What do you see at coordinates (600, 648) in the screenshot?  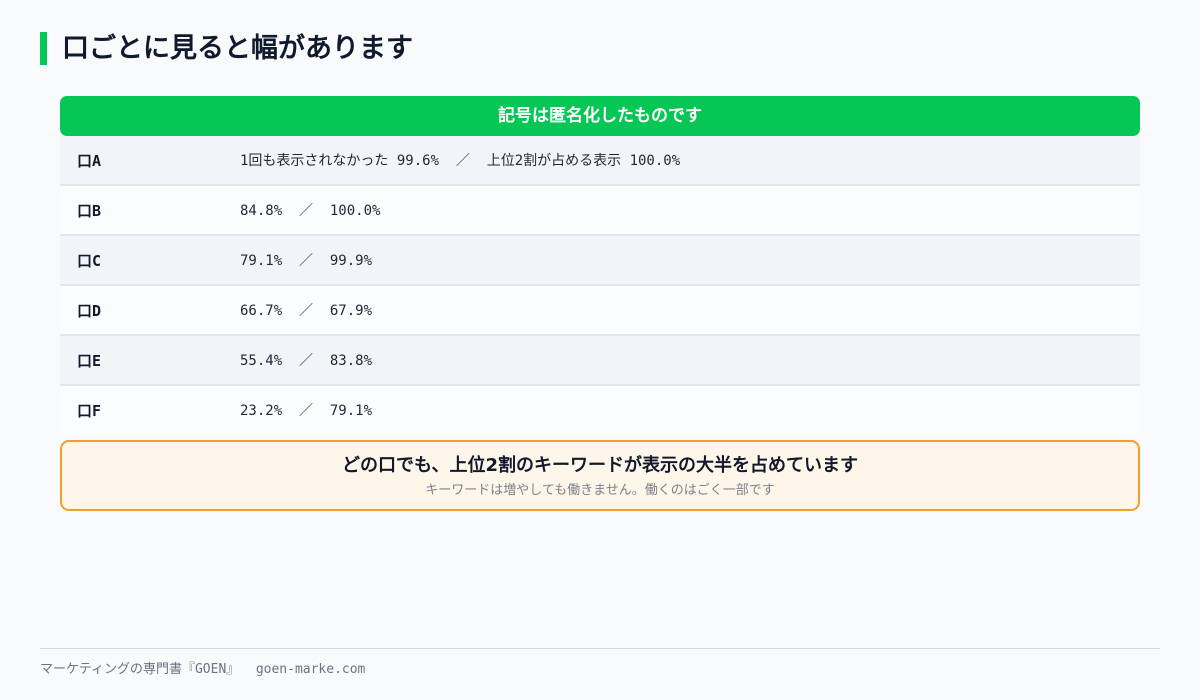 I see `footer-divider` at bounding box center [600, 648].